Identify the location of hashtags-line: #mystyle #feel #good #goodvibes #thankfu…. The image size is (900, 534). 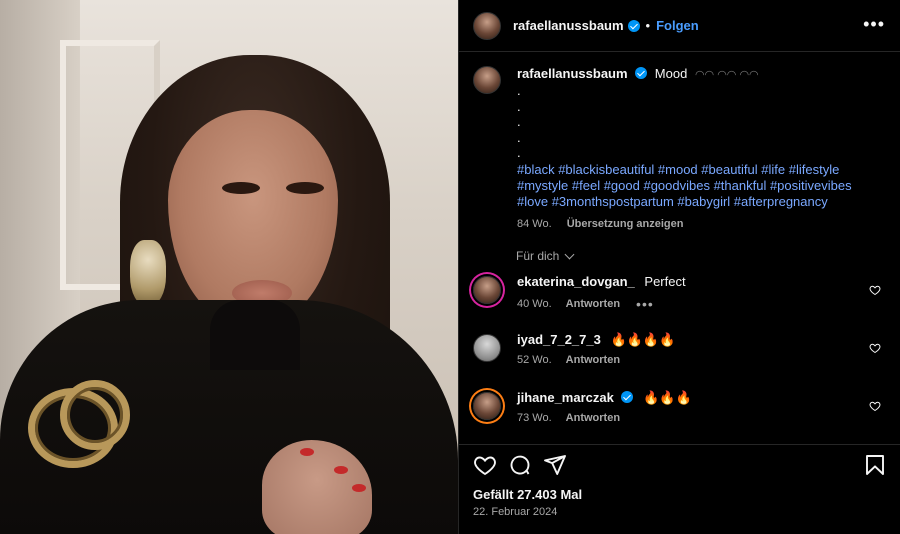
(700, 186).